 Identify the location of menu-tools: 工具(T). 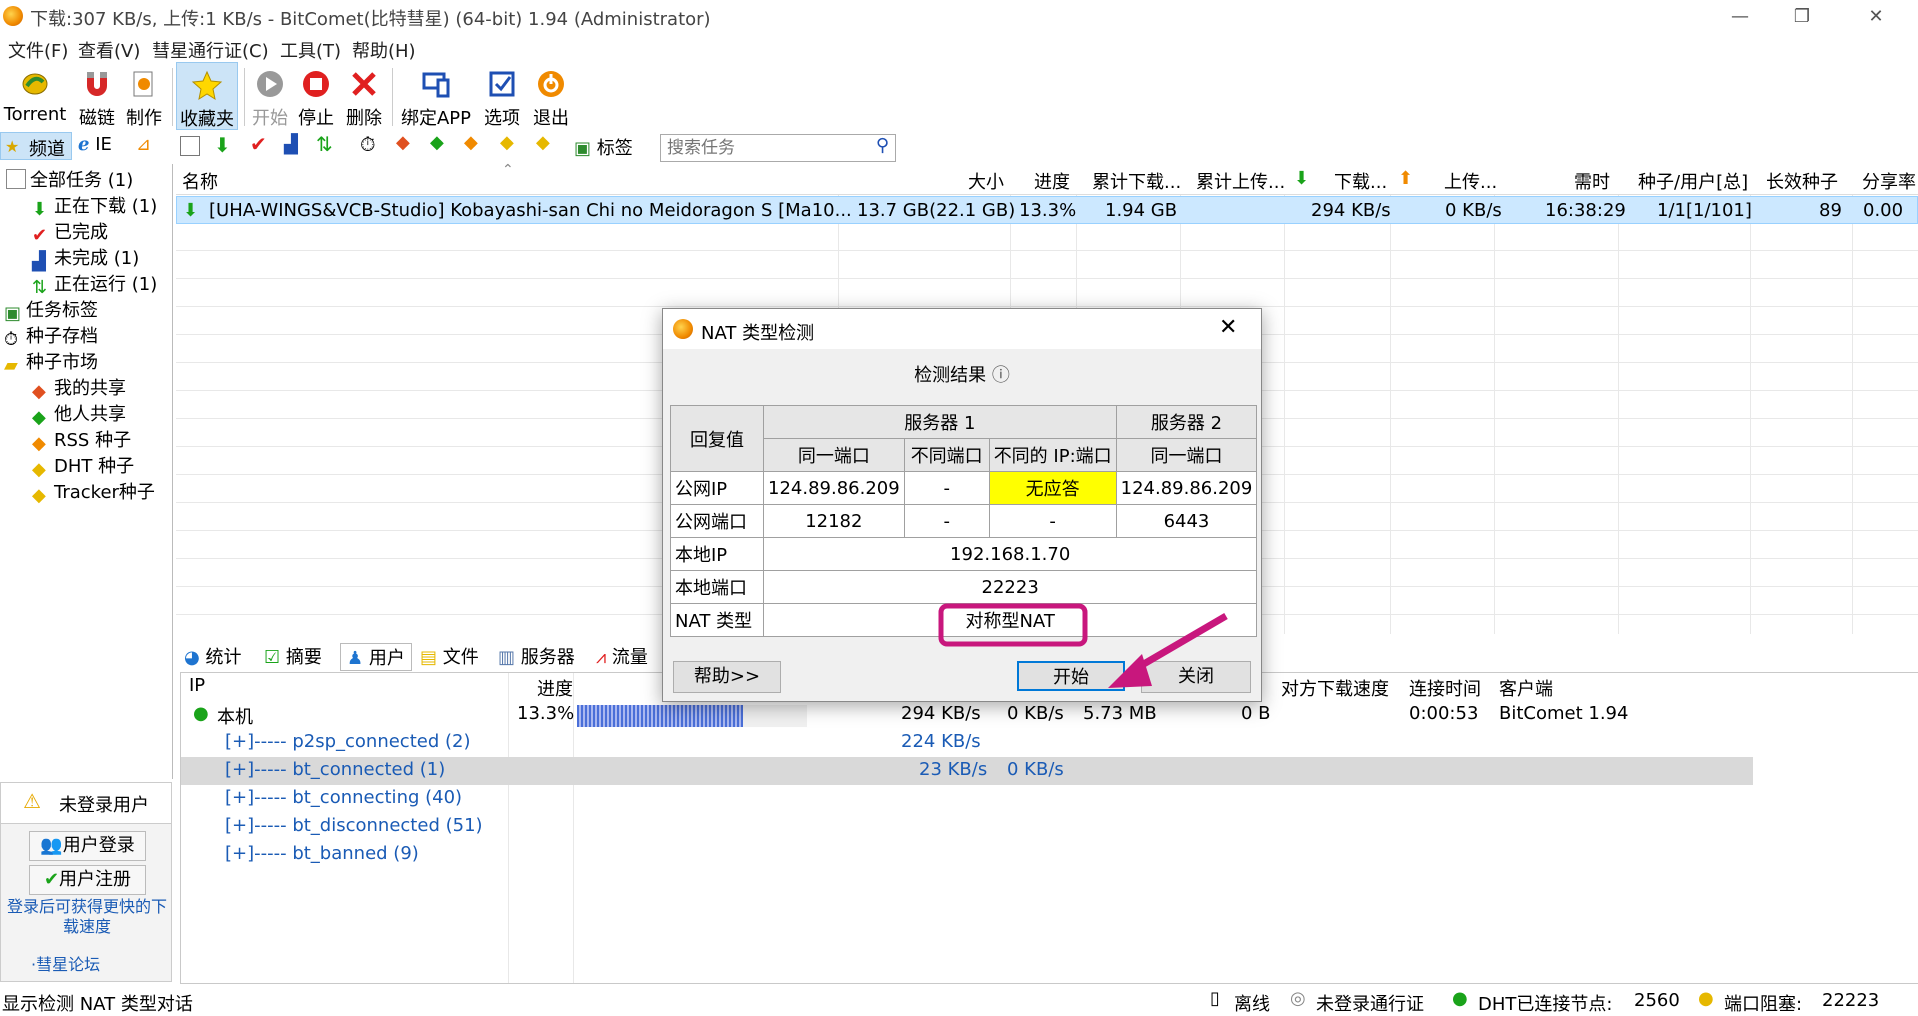
(310, 50).